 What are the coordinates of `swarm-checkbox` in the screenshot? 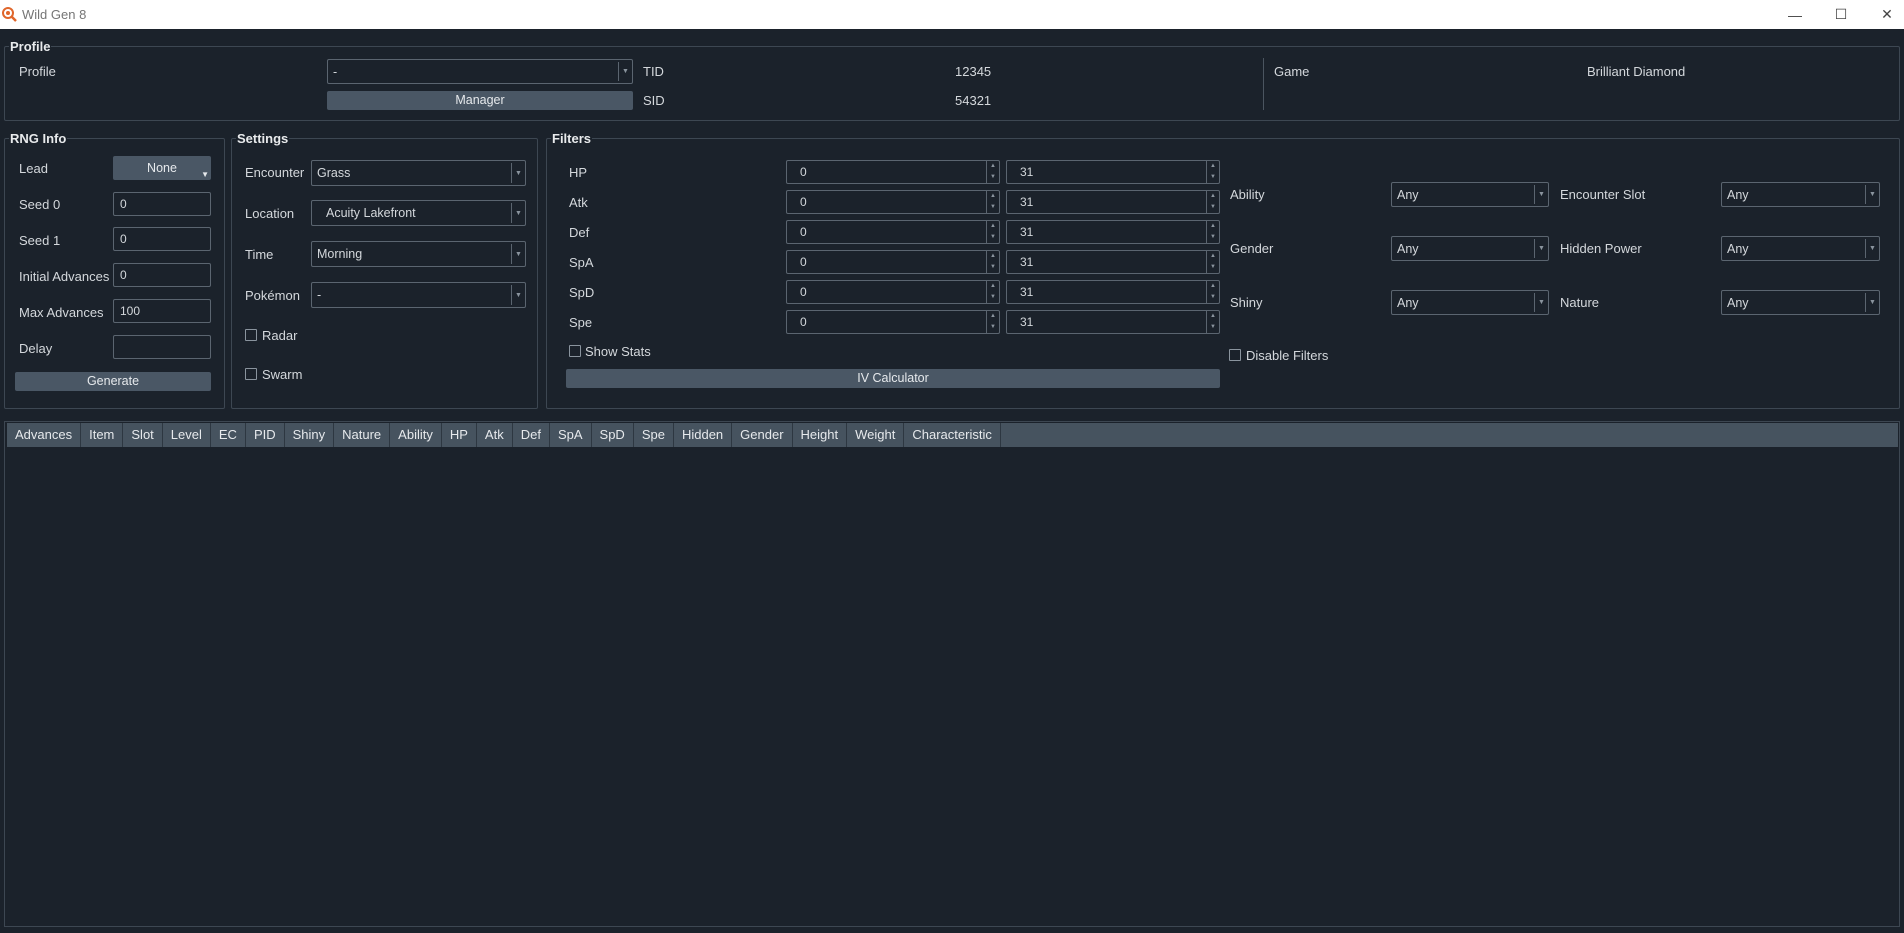 It's located at (251, 374).